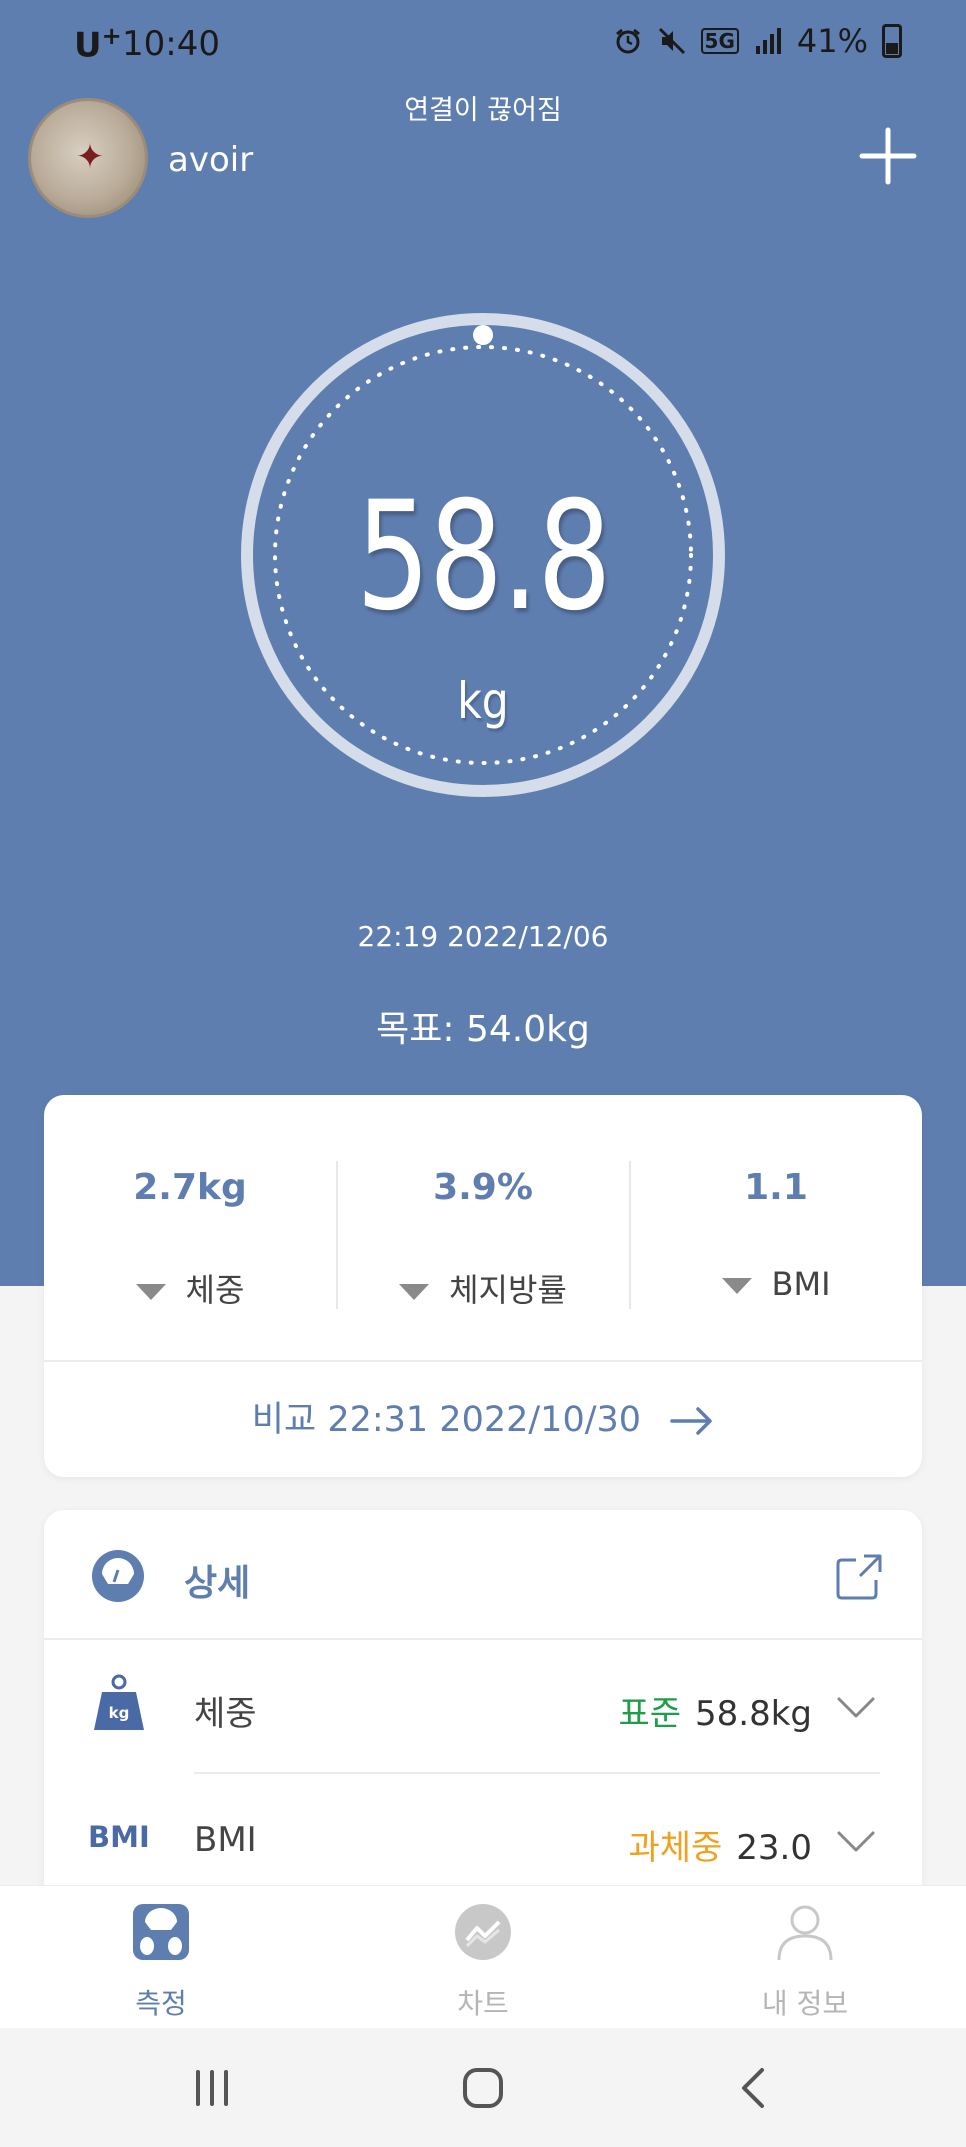 The height and width of the screenshot is (2147, 966). Describe the element at coordinates (483, 1187) in the screenshot. I see `stat-value: 3.9%` at that location.